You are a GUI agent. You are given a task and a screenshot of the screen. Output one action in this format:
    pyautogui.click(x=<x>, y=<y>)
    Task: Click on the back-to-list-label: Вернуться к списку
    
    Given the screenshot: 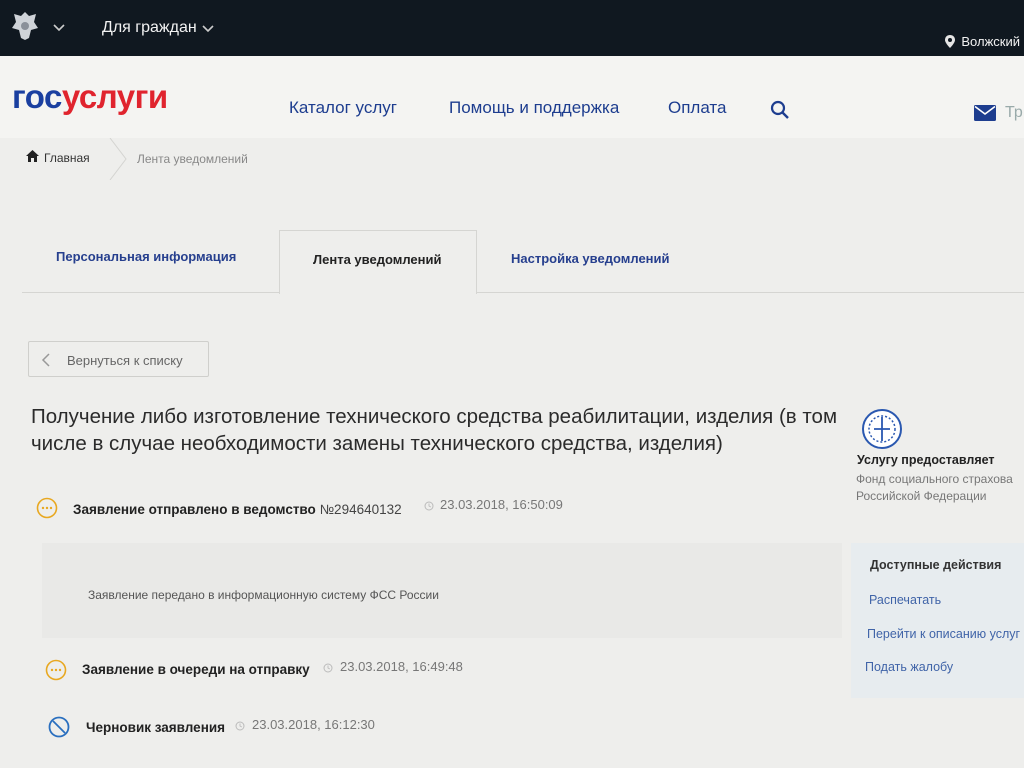 What is the action you would take?
    pyautogui.click(x=125, y=360)
    